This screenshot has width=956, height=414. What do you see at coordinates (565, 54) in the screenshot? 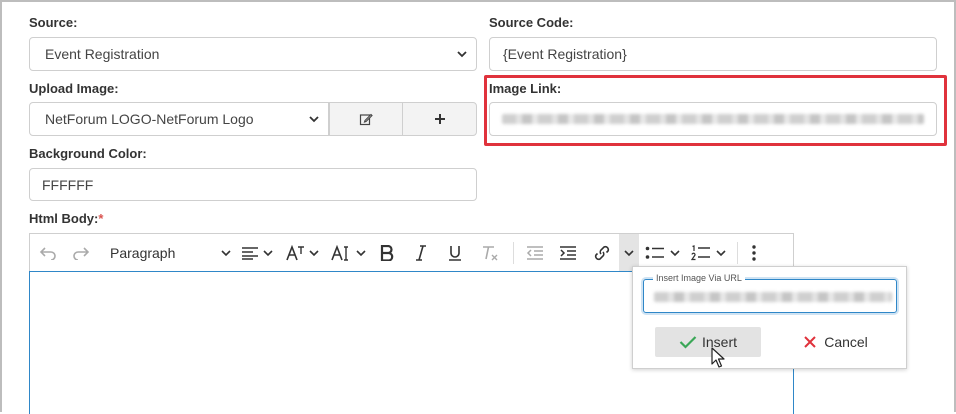
I see `source-code-value: {Event Registration}` at bounding box center [565, 54].